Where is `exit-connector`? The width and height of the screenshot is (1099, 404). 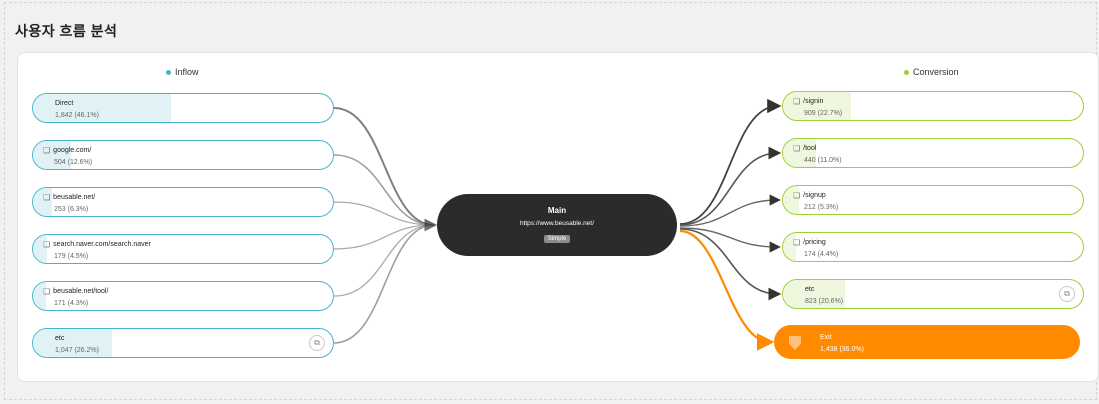
exit-connector is located at coordinates (727, 290).